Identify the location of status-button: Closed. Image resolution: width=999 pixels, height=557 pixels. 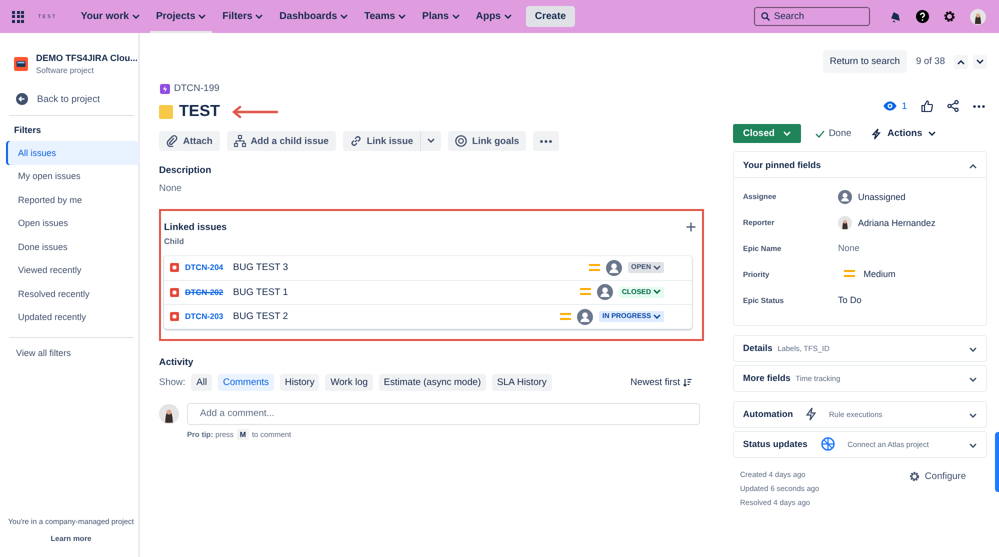
(767, 133).